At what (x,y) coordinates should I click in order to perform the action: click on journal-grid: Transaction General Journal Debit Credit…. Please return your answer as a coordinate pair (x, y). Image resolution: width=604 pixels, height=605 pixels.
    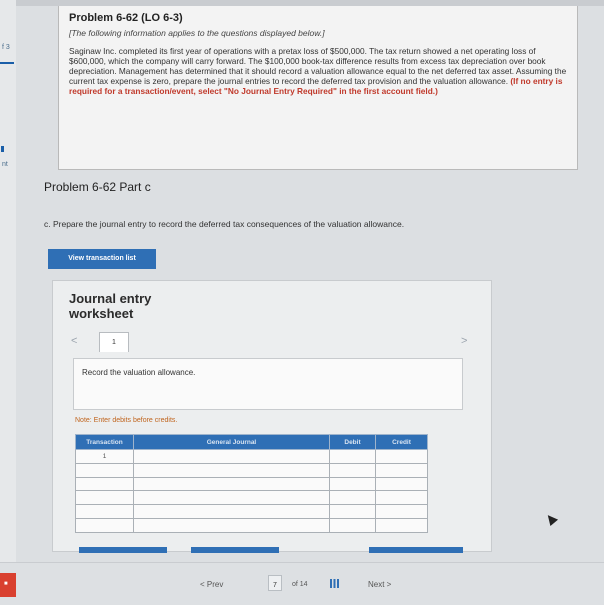
    Looking at the image, I should click on (251, 483).